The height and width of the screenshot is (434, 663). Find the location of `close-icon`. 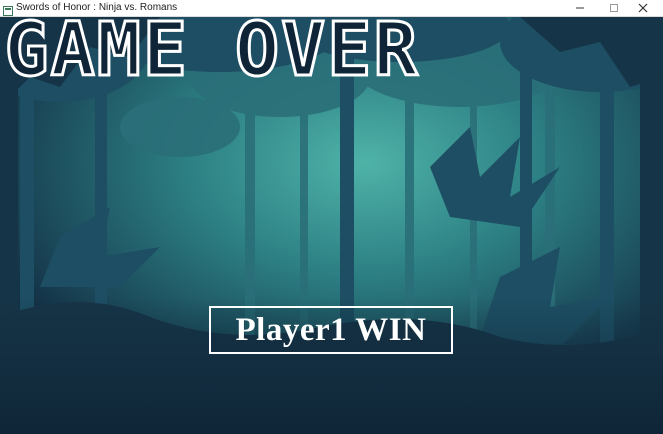

close-icon is located at coordinates (643, 8).